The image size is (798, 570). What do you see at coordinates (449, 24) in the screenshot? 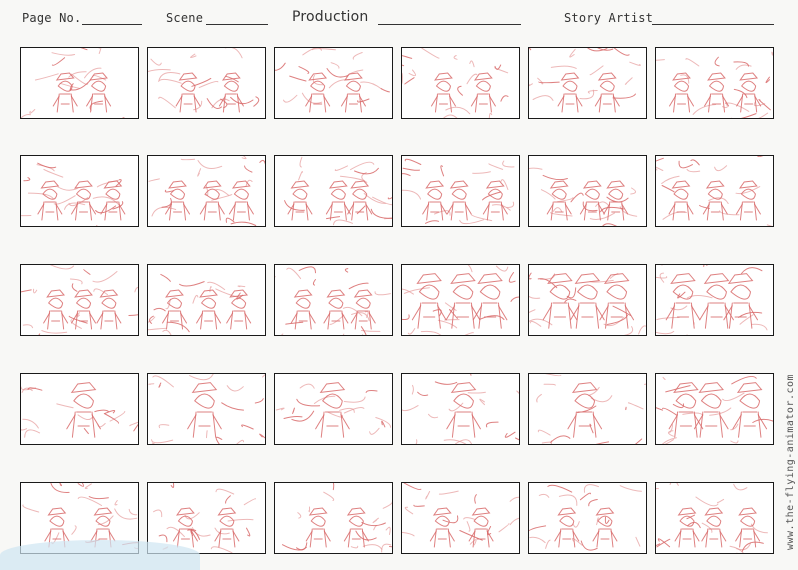
I see `production-field` at bounding box center [449, 24].